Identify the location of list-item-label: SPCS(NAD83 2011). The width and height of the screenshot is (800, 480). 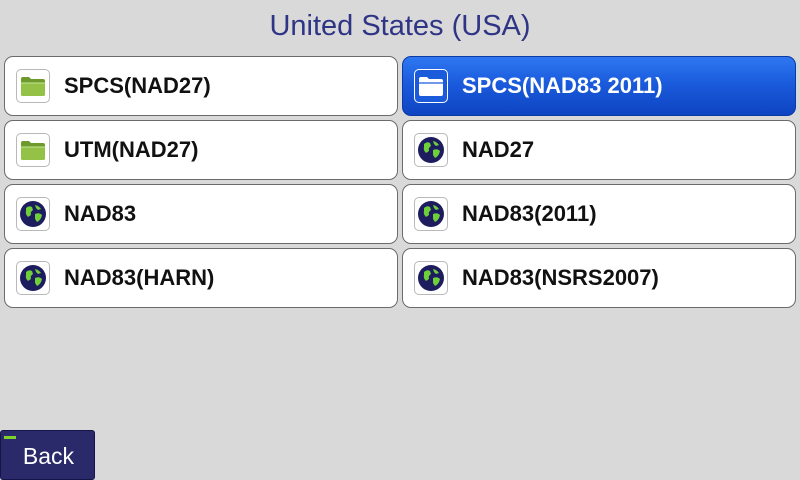
(562, 85).